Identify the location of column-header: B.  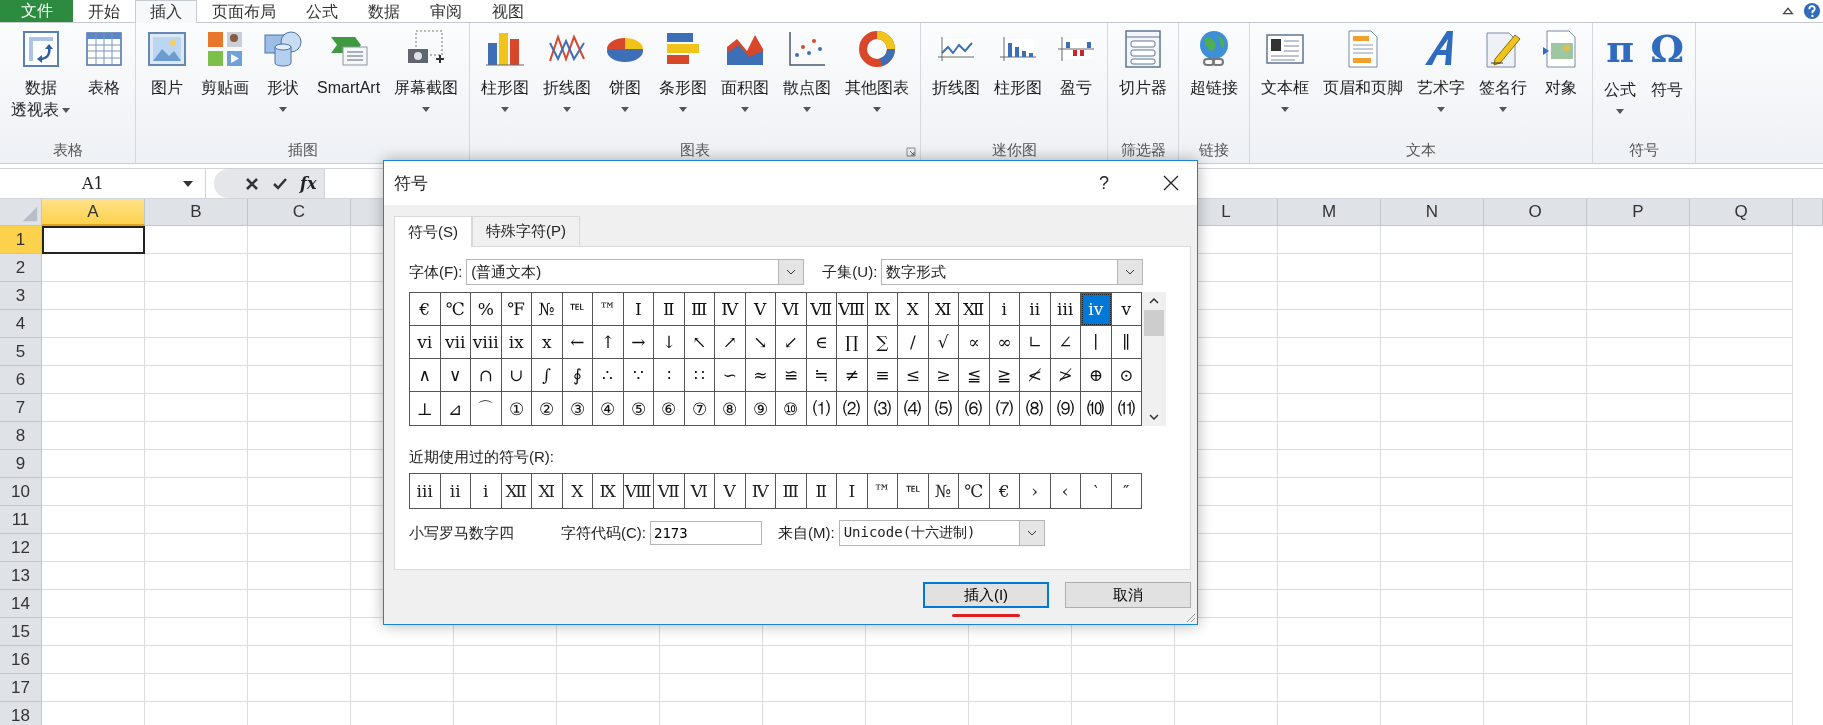
(196, 212).